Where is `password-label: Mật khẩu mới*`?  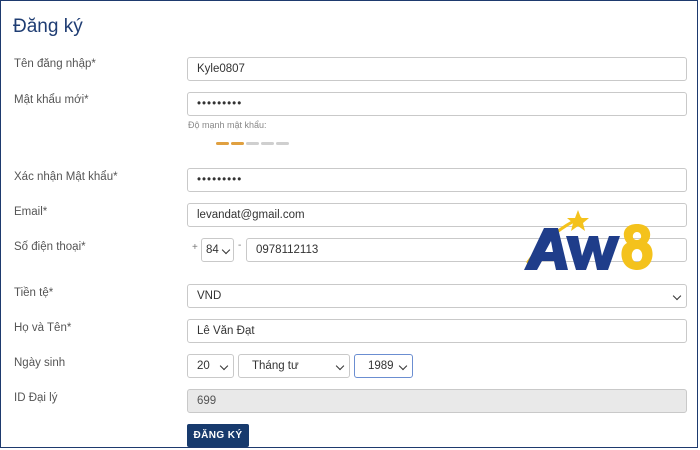 password-label: Mật khẩu mới* is located at coordinates (51, 100).